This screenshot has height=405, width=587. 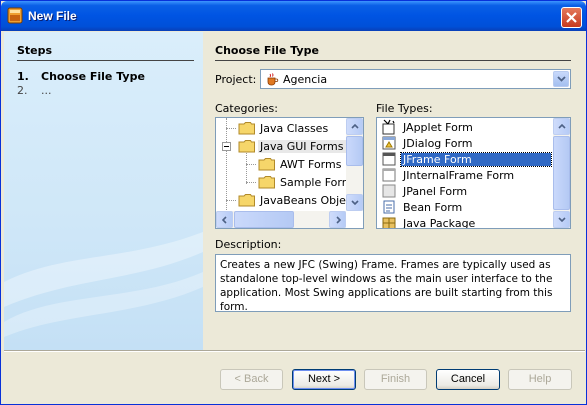 I want to click on list-item-label: Bean Form, so click(x=433, y=207).